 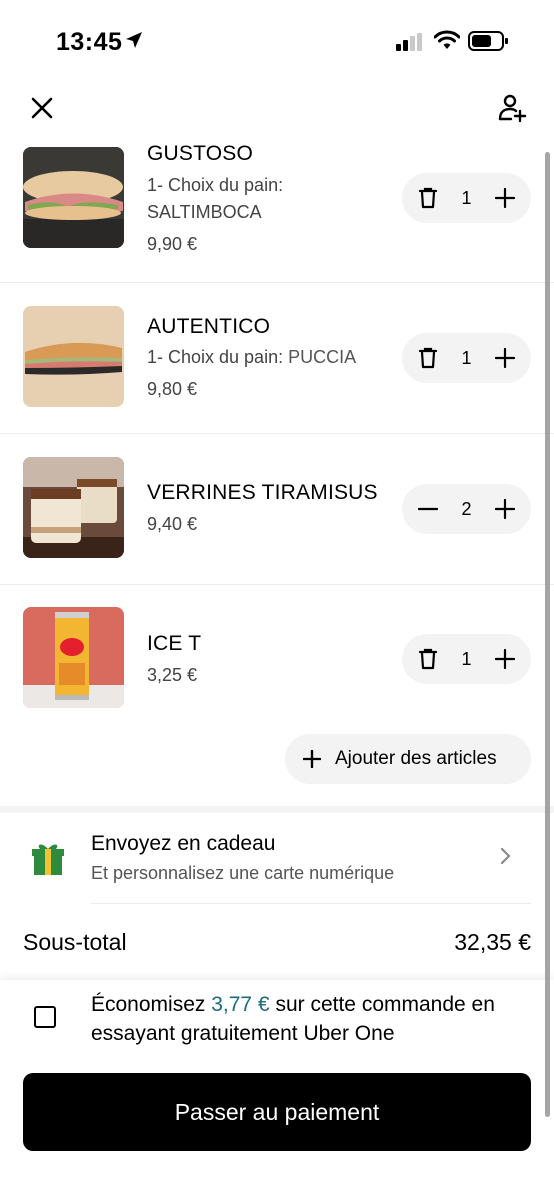 I want to click on close-icon, so click(x=42, y=108).